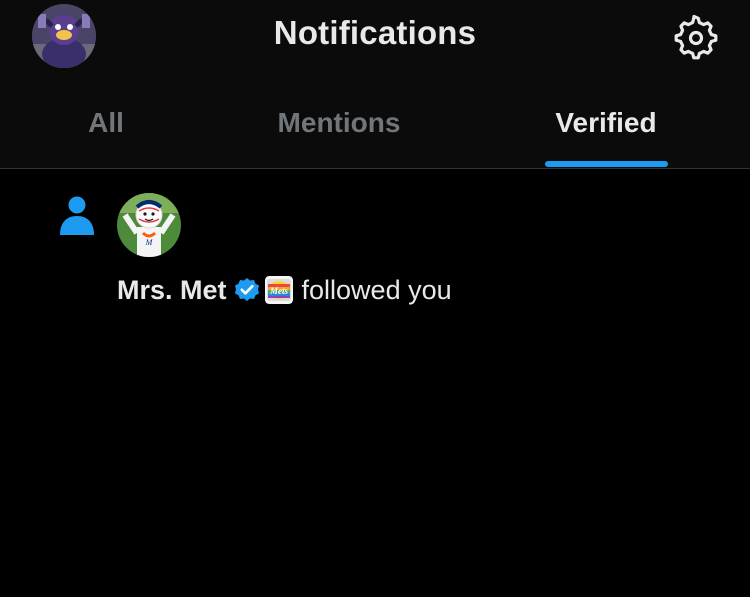 The image size is (750, 597). What do you see at coordinates (375, 32) in the screenshot?
I see `page-title: Notifications` at bounding box center [375, 32].